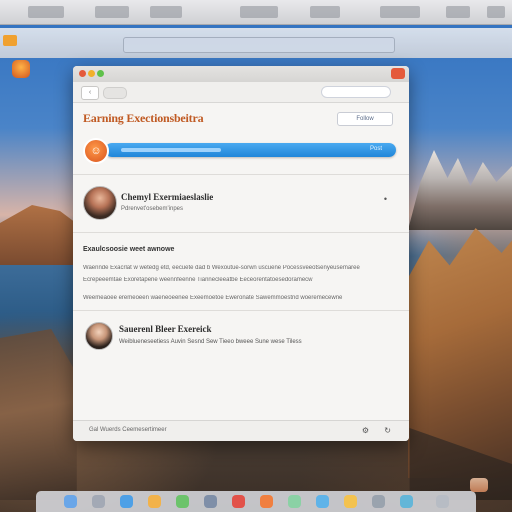  I want to click on composer-input-bar: Post, so click(250, 150).